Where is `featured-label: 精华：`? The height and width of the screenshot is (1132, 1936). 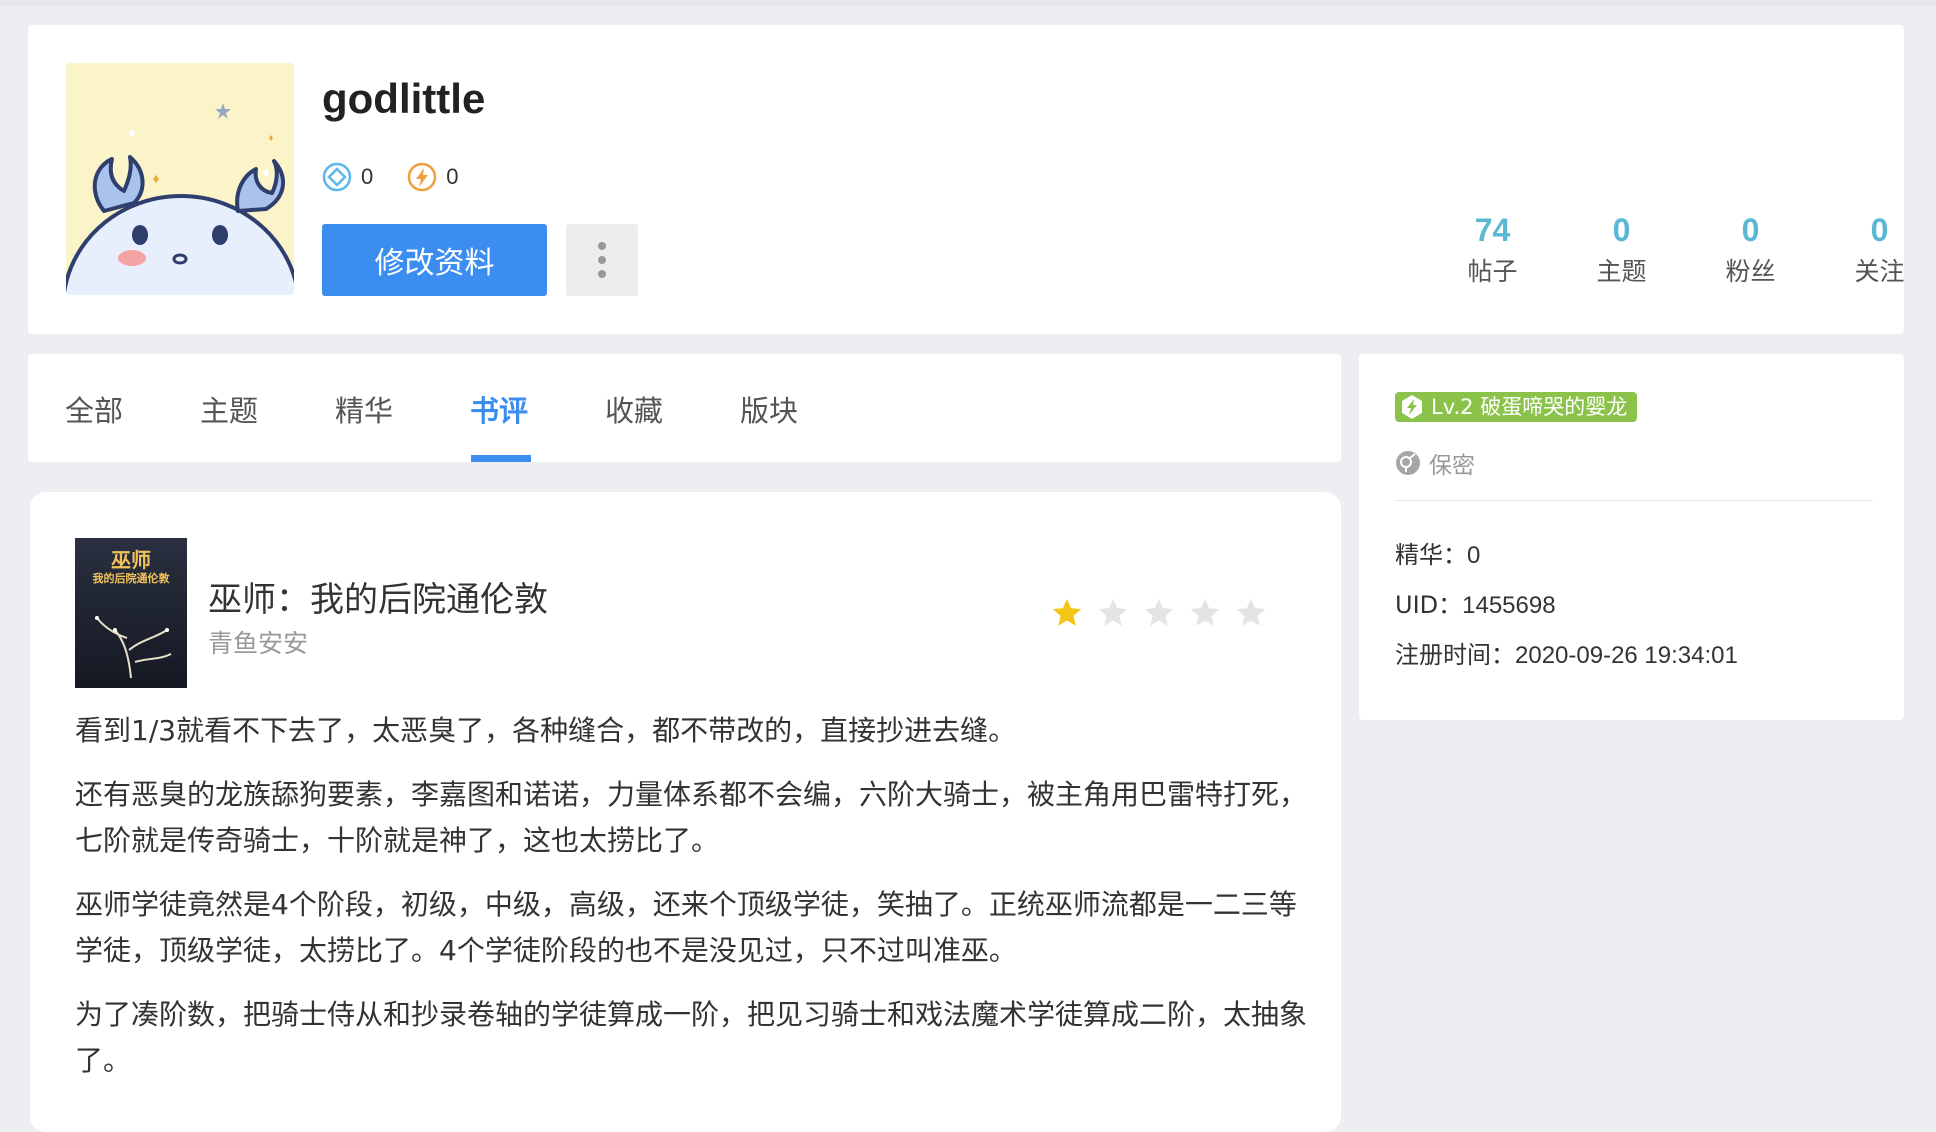 featured-label: 精华： is located at coordinates (1431, 555).